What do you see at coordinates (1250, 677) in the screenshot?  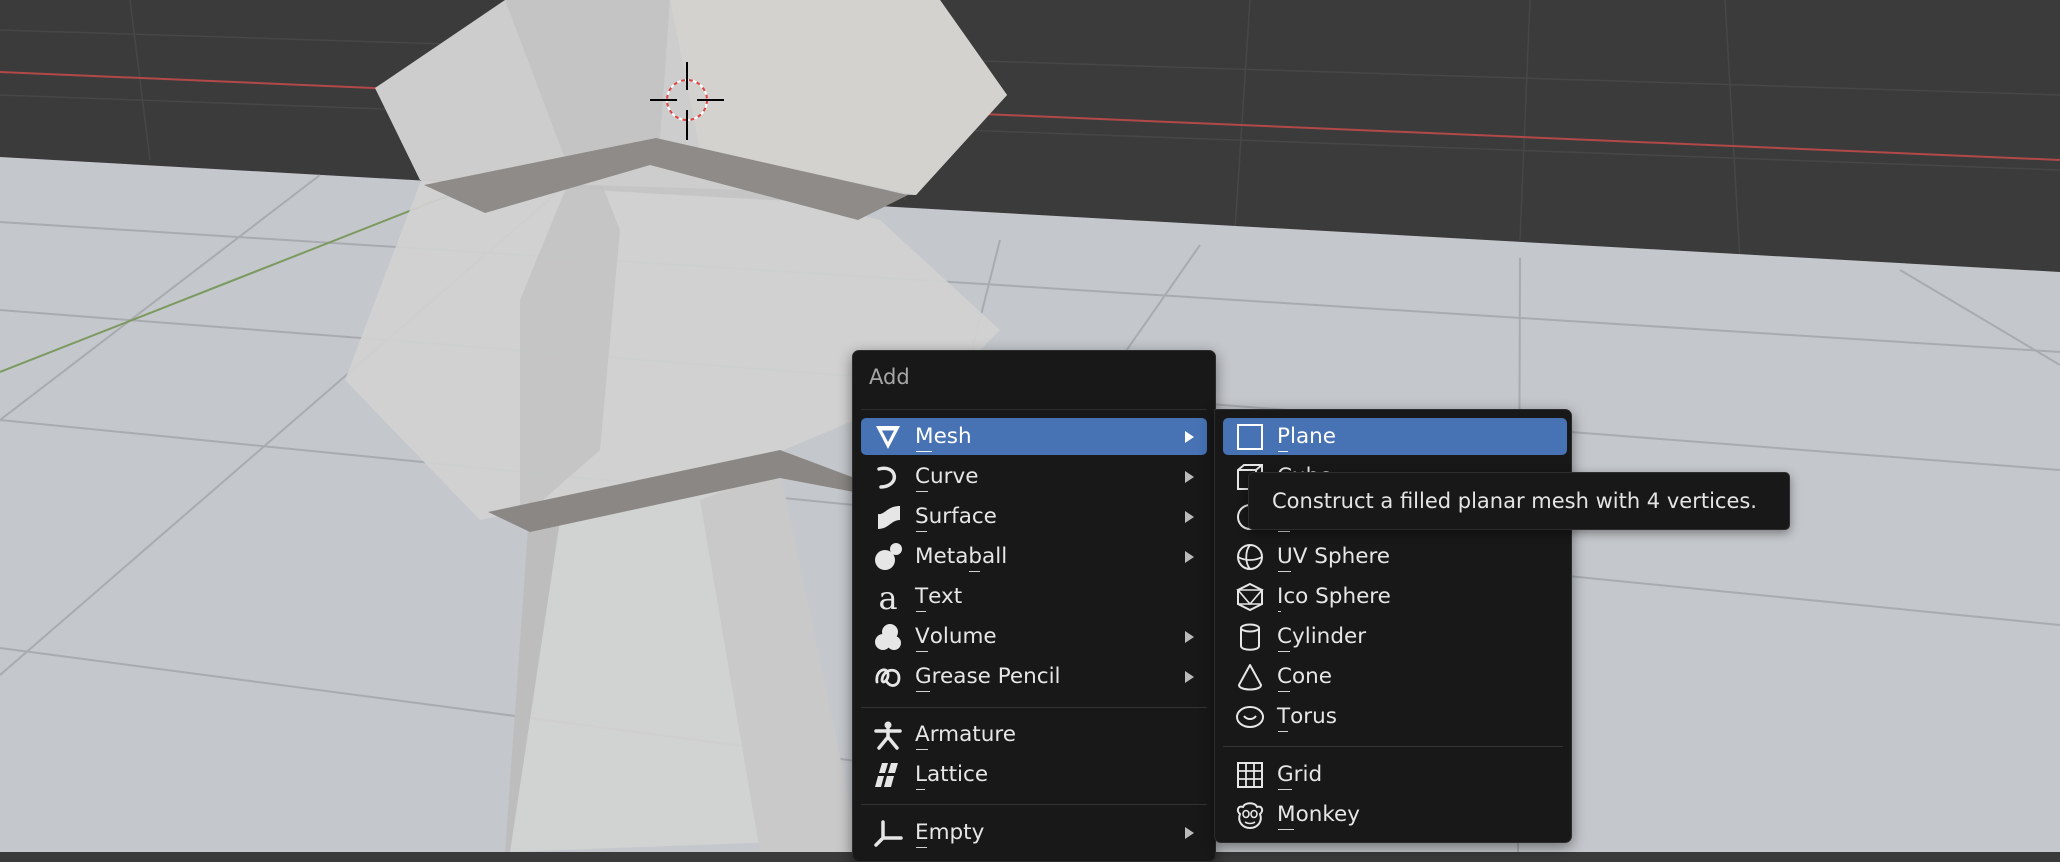 I see `cone-icon` at bounding box center [1250, 677].